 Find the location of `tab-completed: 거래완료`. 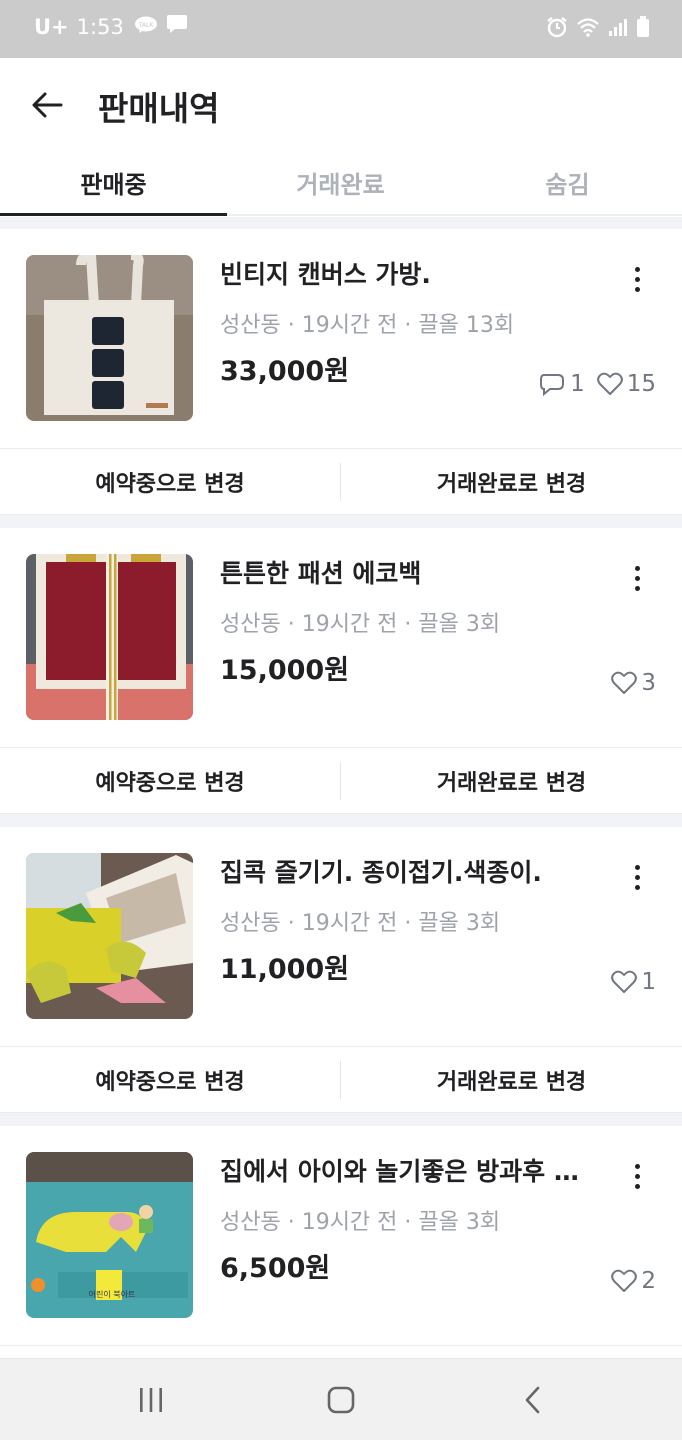

tab-completed: 거래완료 is located at coordinates (340, 182).